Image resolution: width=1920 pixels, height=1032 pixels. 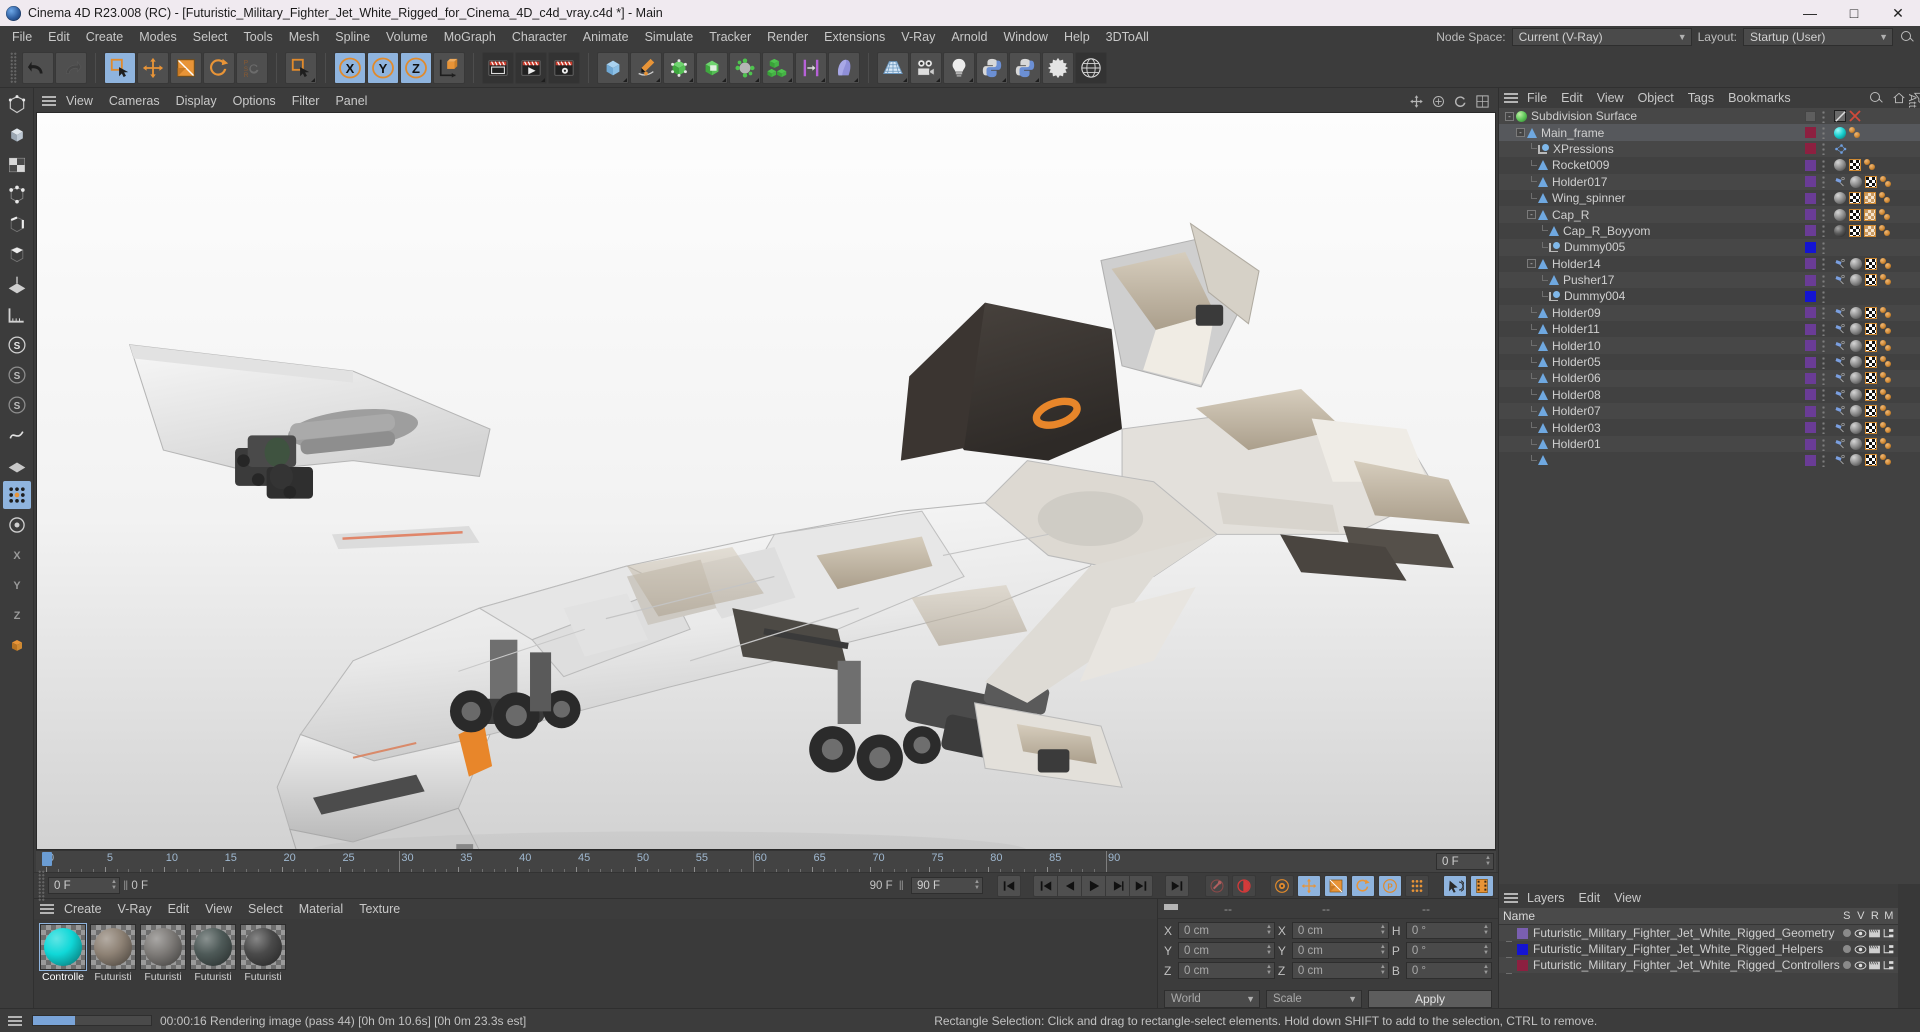 What do you see at coordinates (350, 67) in the screenshot?
I see `lock-x-button: X` at bounding box center [350, 67].